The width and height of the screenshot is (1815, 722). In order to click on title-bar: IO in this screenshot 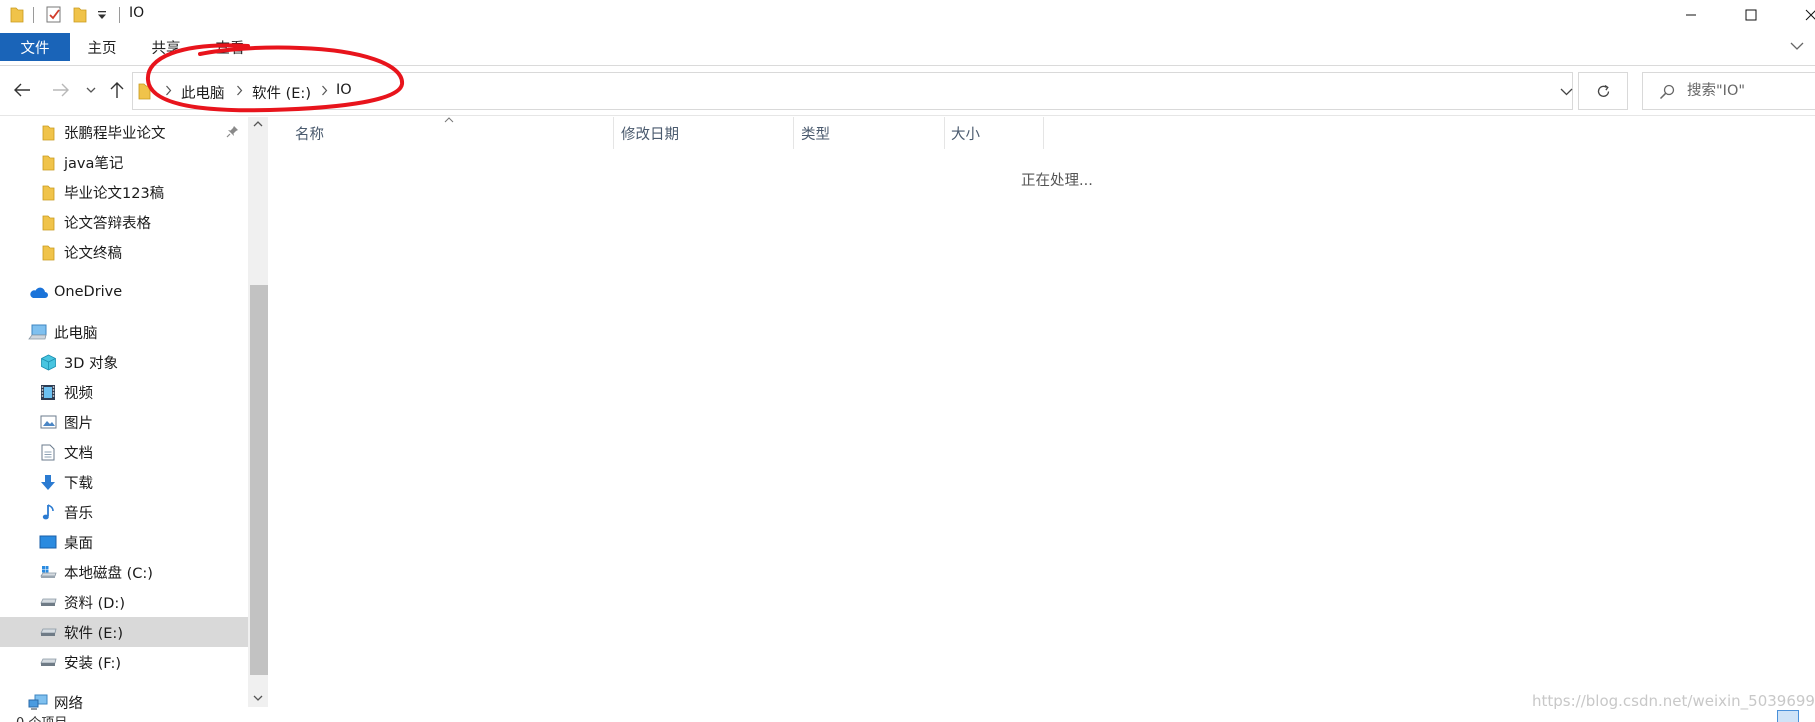, I will do `click(907, 15)`.